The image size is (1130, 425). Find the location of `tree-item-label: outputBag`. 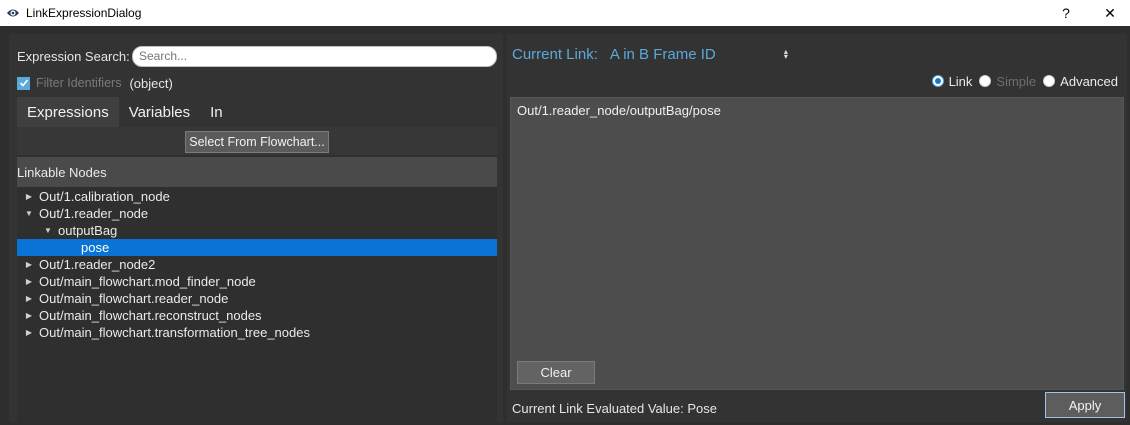

tree-item-label: outputBag is located at coordinates (88, 230).